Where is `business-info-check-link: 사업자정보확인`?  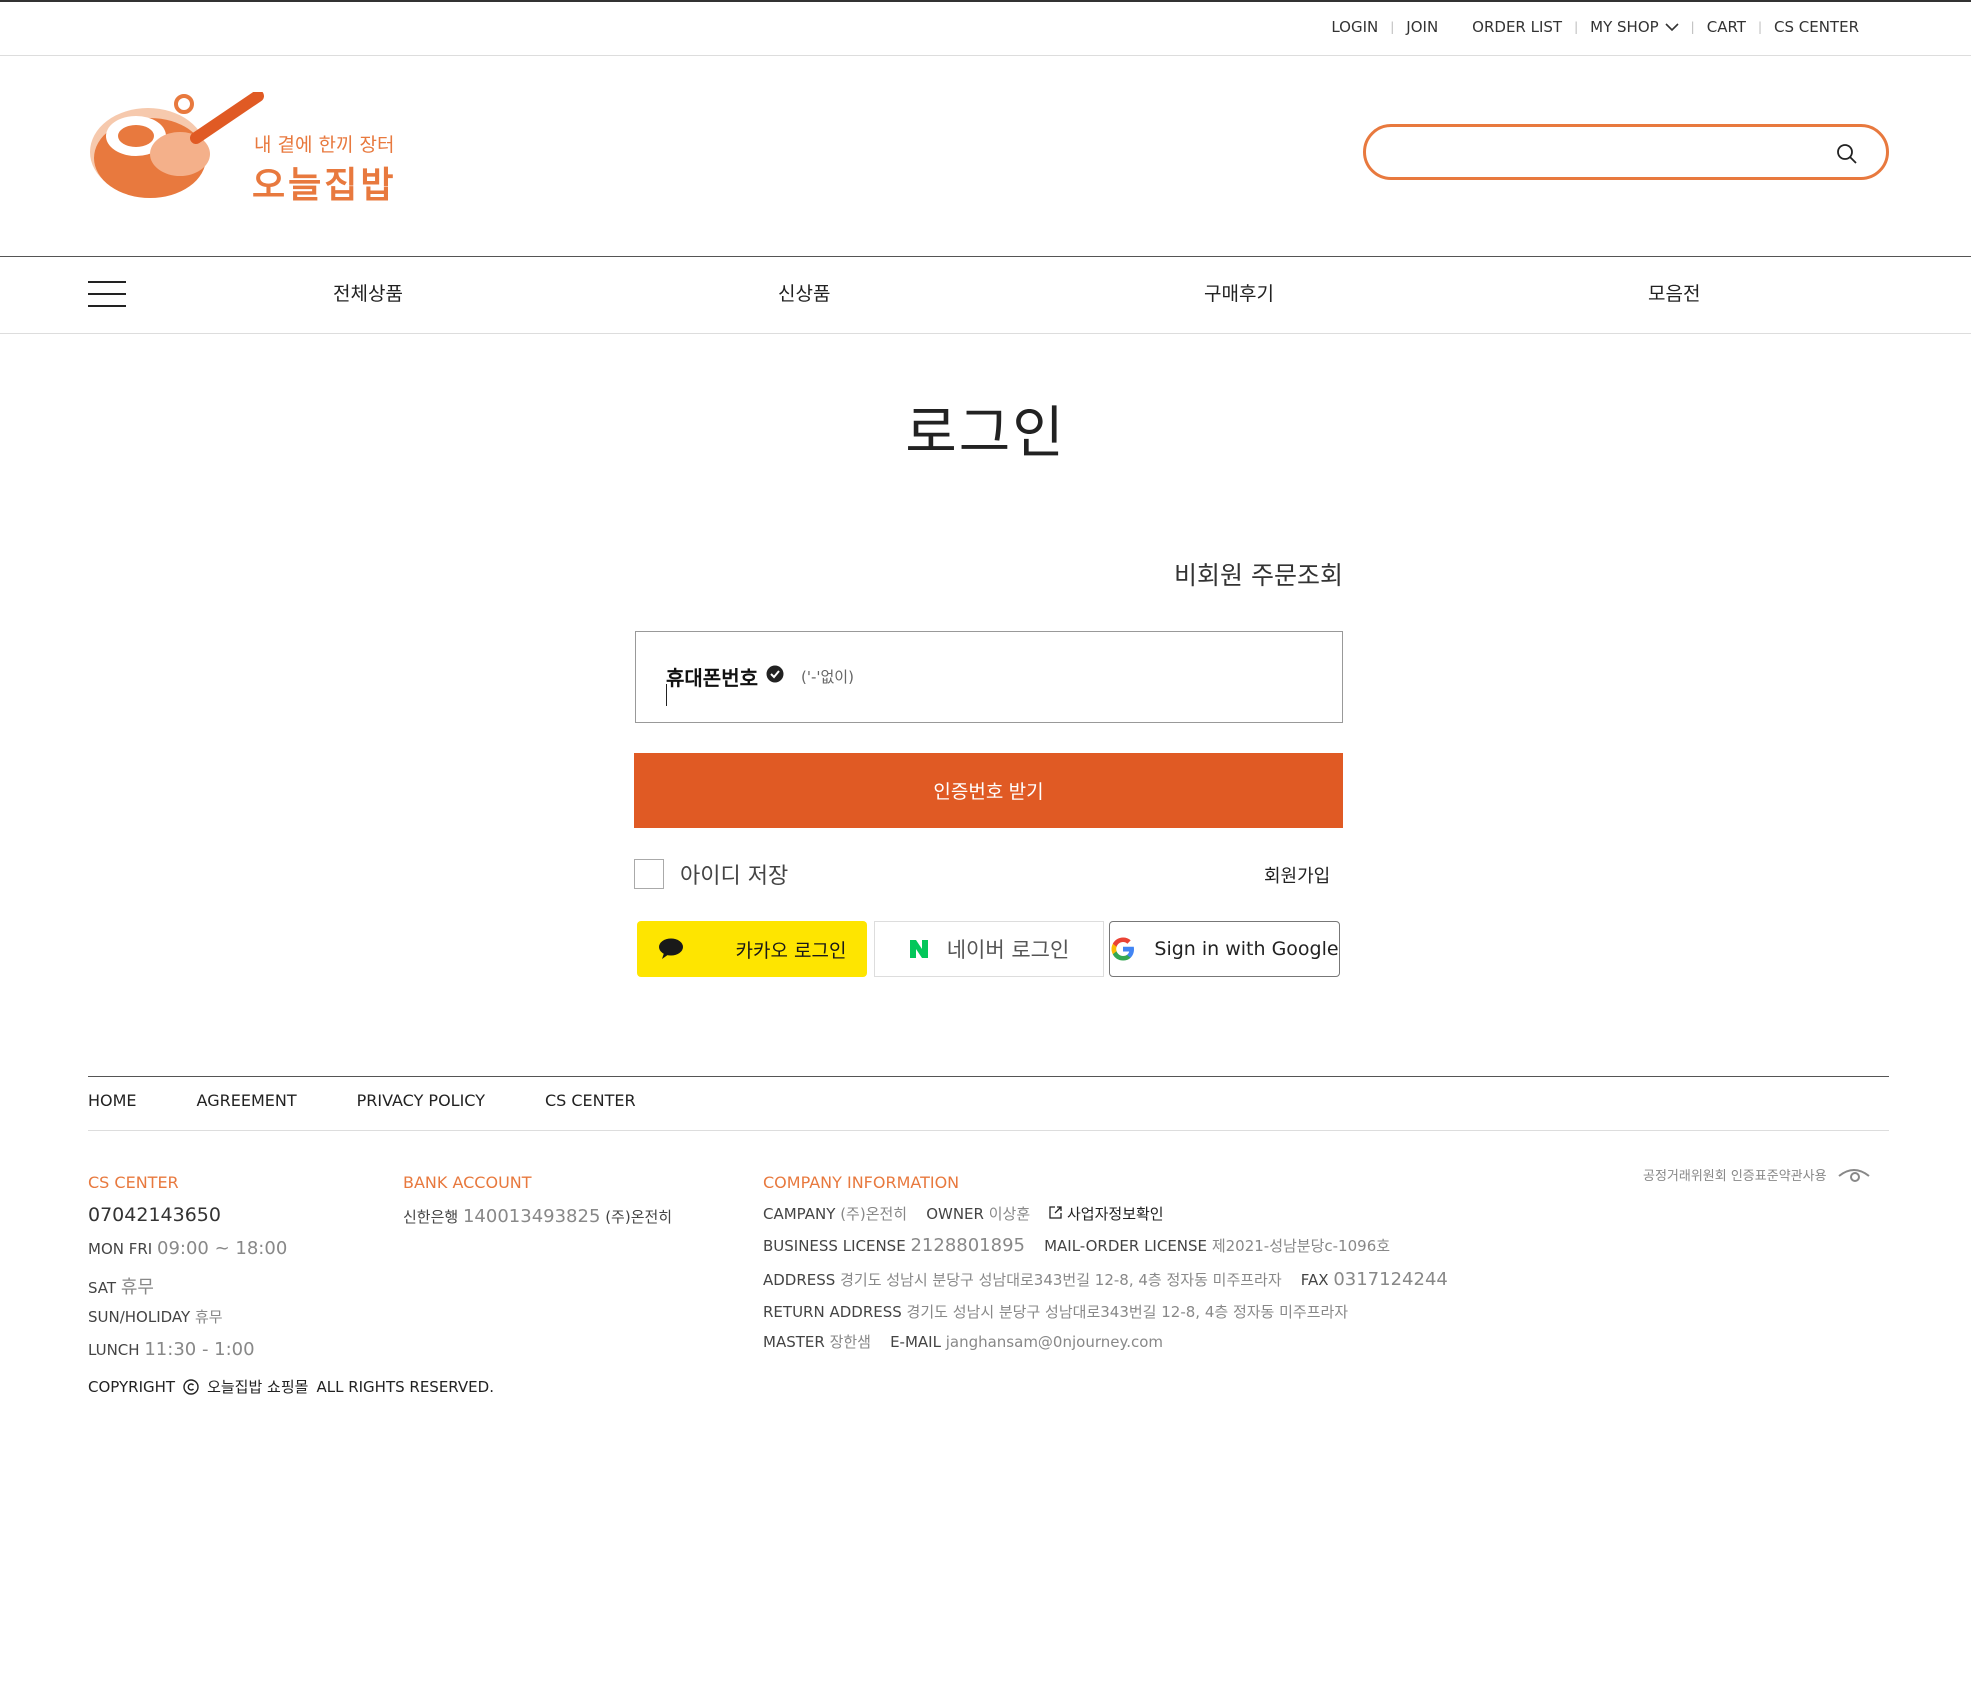
business-info-check-link: 사업자정보확인 is located at coordinates (1106, 1214).